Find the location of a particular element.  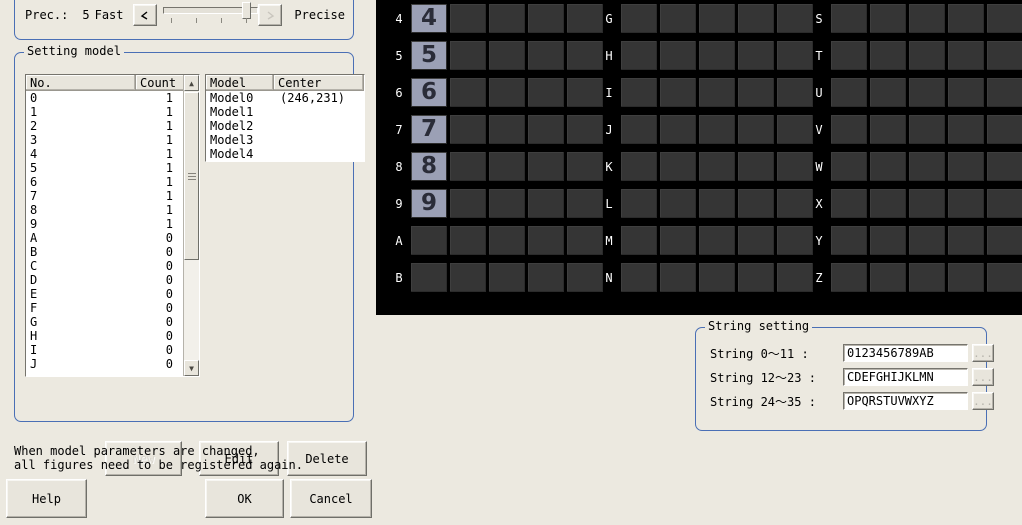

column-header-no: No. is located at coordinates (81, 82).